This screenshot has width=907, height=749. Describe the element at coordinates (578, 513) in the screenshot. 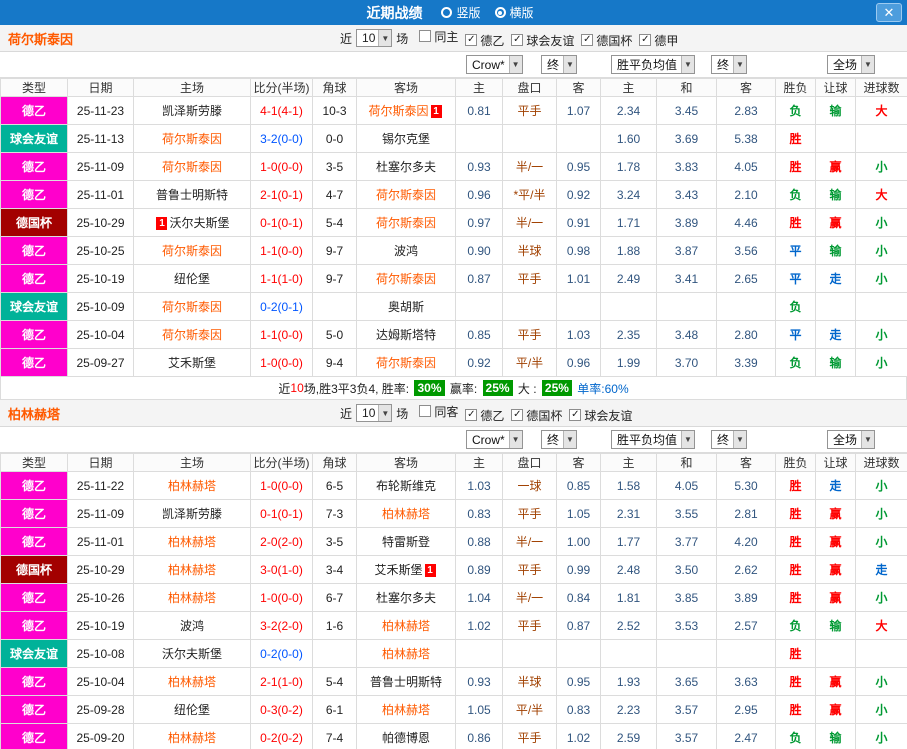

I see `ah-away-odds: 1.05` at that location.